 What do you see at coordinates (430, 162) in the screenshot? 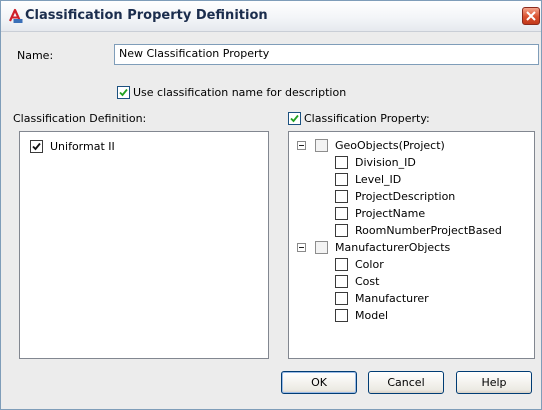
I see `tree-leaf: Division_ID` at bounding box center [430, 162].